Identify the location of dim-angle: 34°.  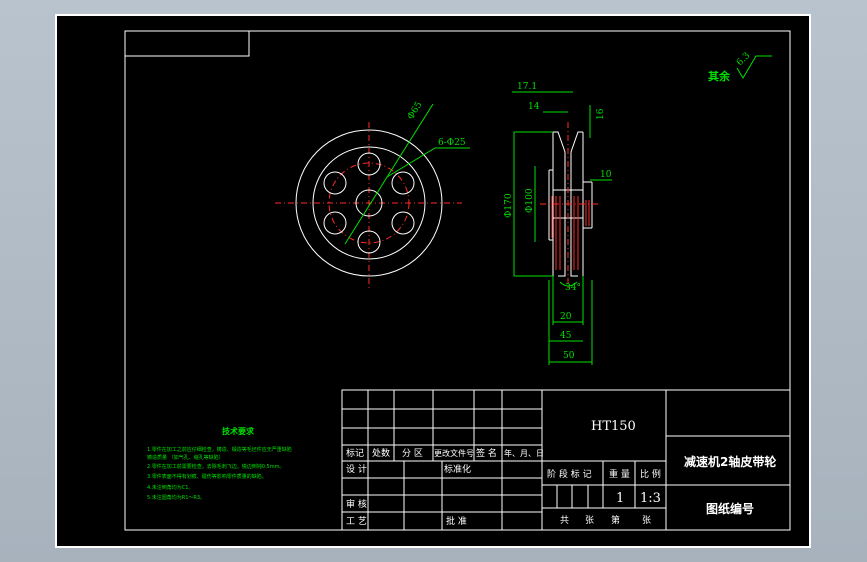
(573, 288).